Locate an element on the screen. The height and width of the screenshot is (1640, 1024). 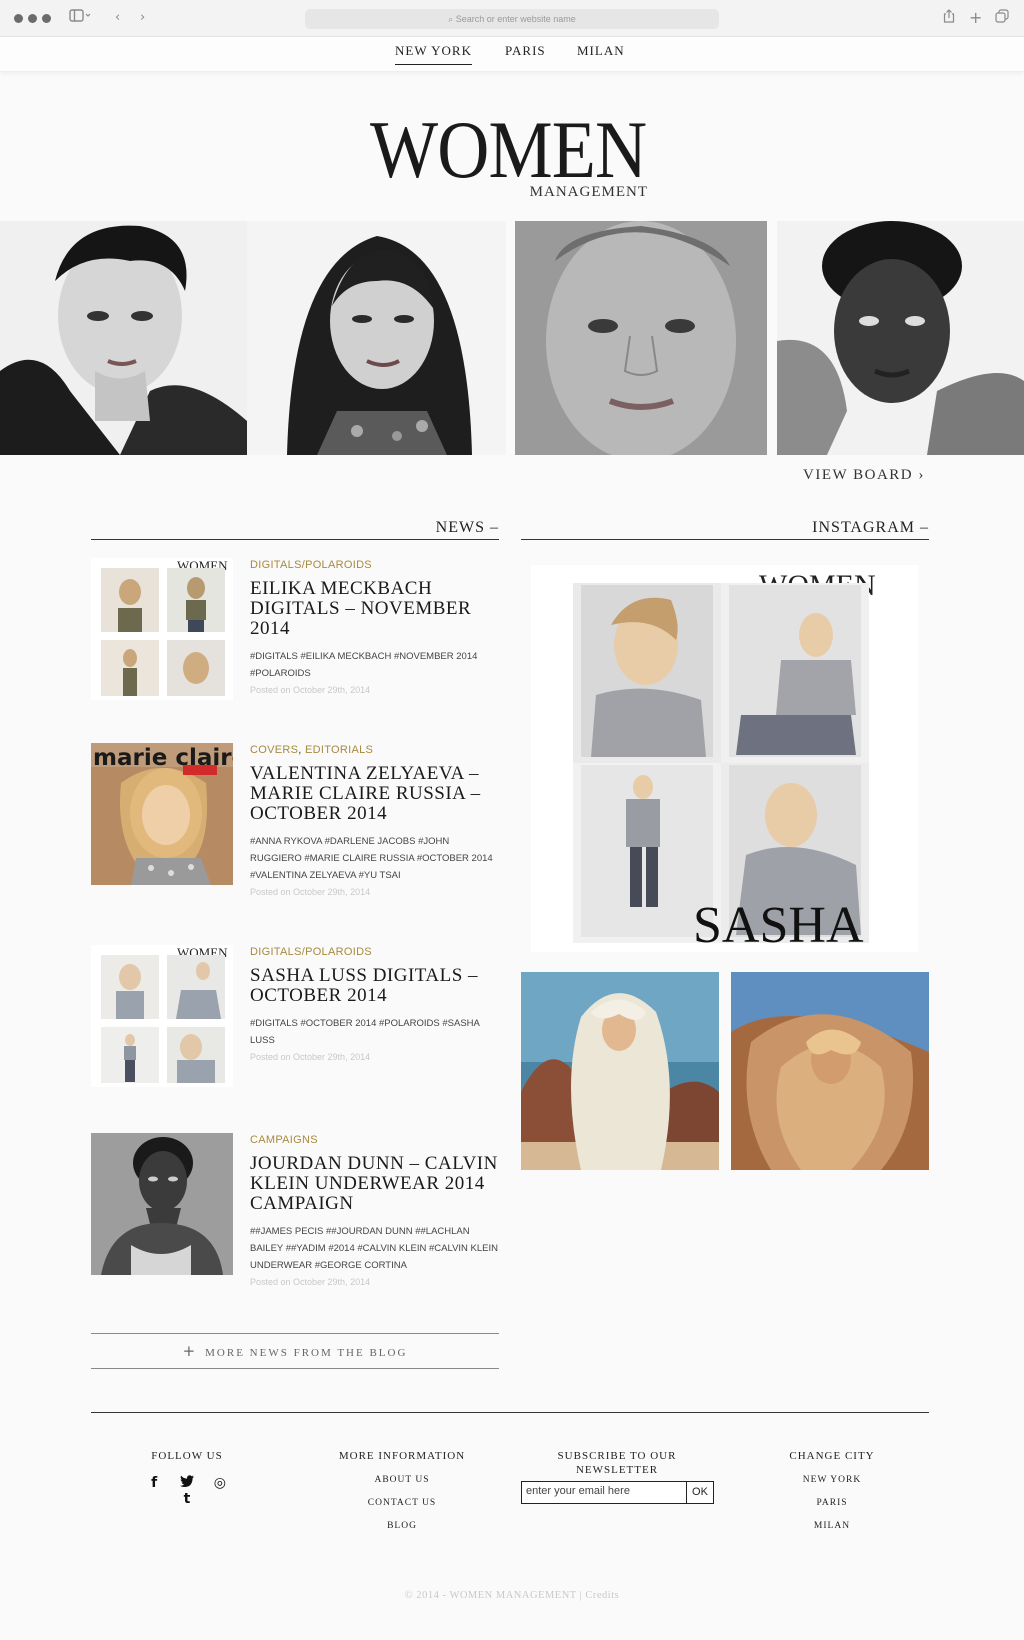
follow-us-column: FOLLOW US f ◎ t is located at coordinates (187, 1478).